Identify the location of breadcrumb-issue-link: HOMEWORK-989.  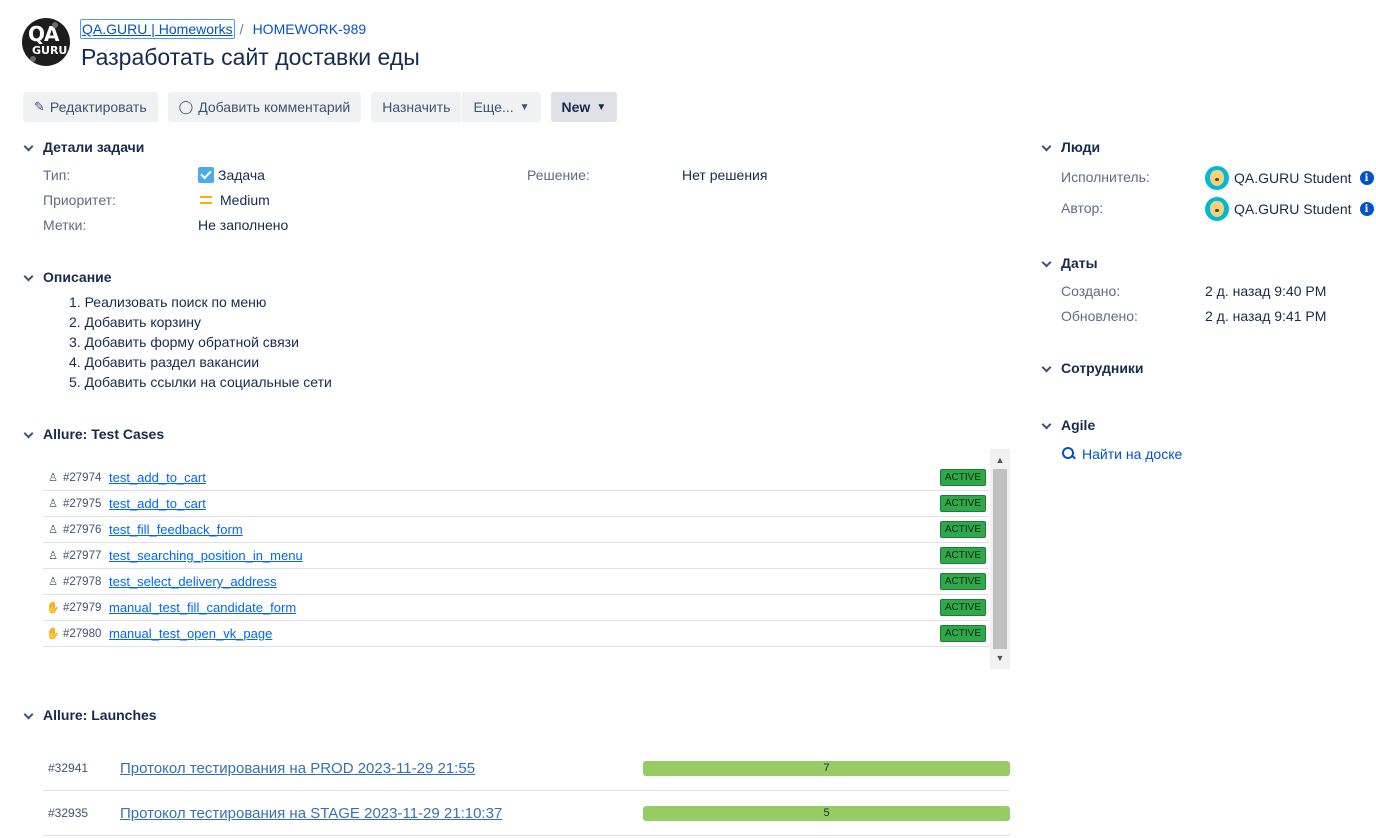
(310, 29).